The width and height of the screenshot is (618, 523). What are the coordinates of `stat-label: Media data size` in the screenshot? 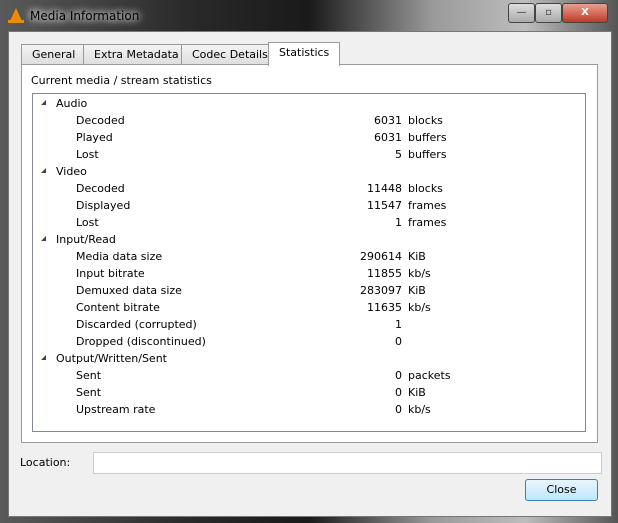 It's located at (119, 256).